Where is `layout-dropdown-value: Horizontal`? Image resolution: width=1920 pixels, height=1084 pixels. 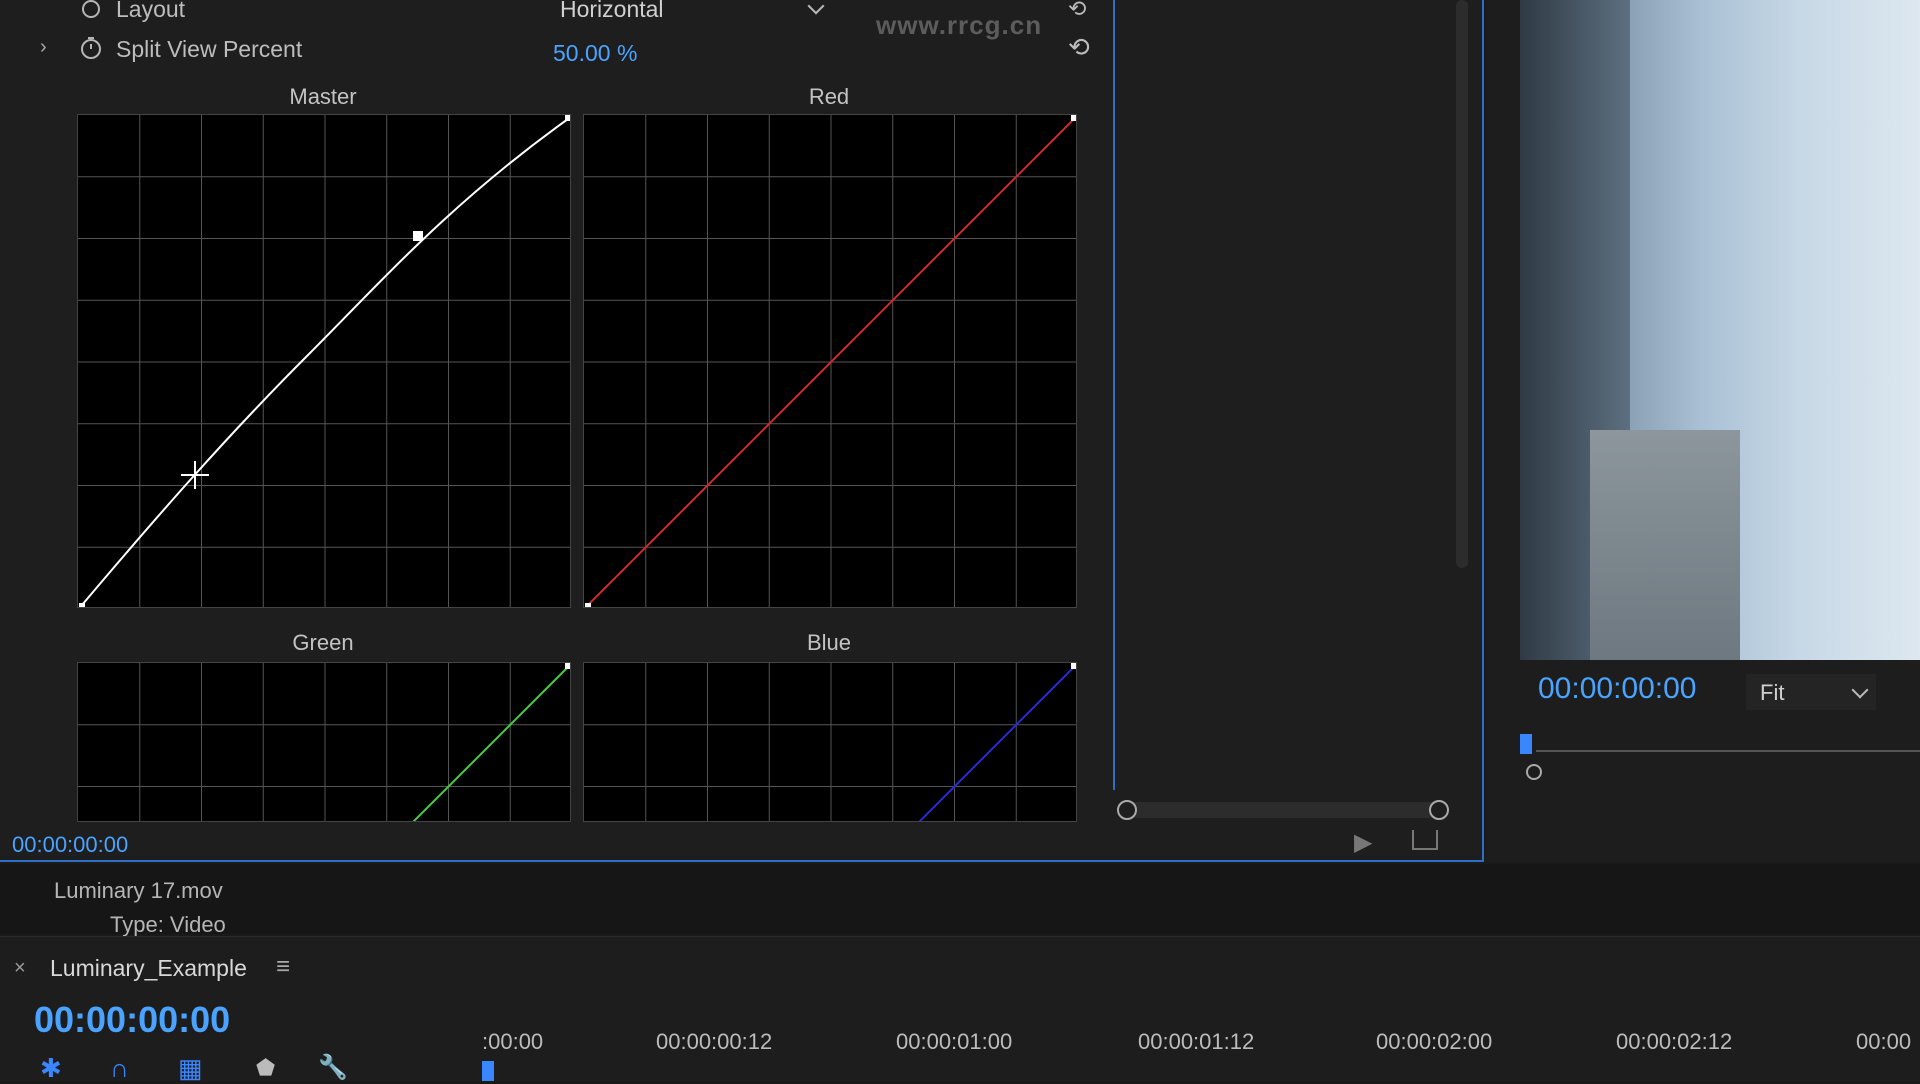
layout-dropdown-value: Horizontal is located at coordinates (612, 11).